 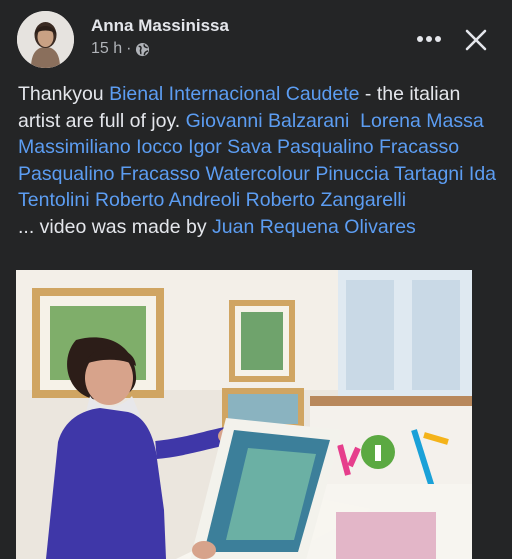 What do you see at coordinates (234, 94) in the screenshot?
I see `page-link-bienal: Bienal Internacional Caudete` at bounding box center [234, 94].